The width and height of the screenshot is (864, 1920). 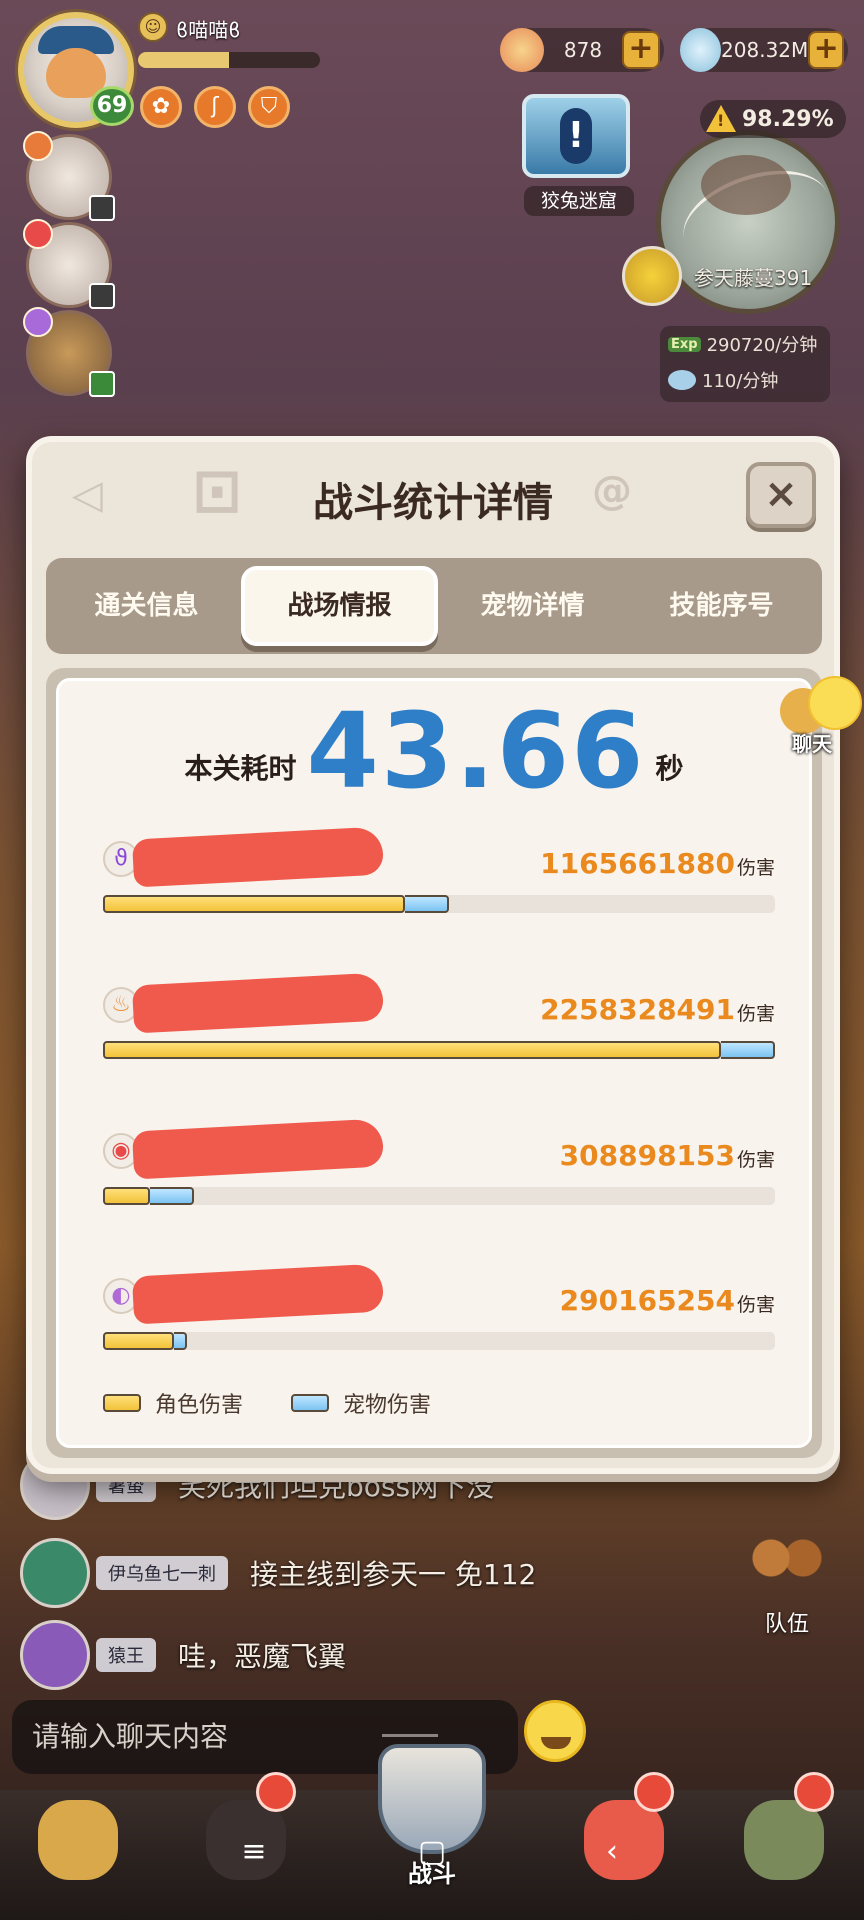 I want to click on location-row: 参天藤蔓391, so click(x=717, y=276).